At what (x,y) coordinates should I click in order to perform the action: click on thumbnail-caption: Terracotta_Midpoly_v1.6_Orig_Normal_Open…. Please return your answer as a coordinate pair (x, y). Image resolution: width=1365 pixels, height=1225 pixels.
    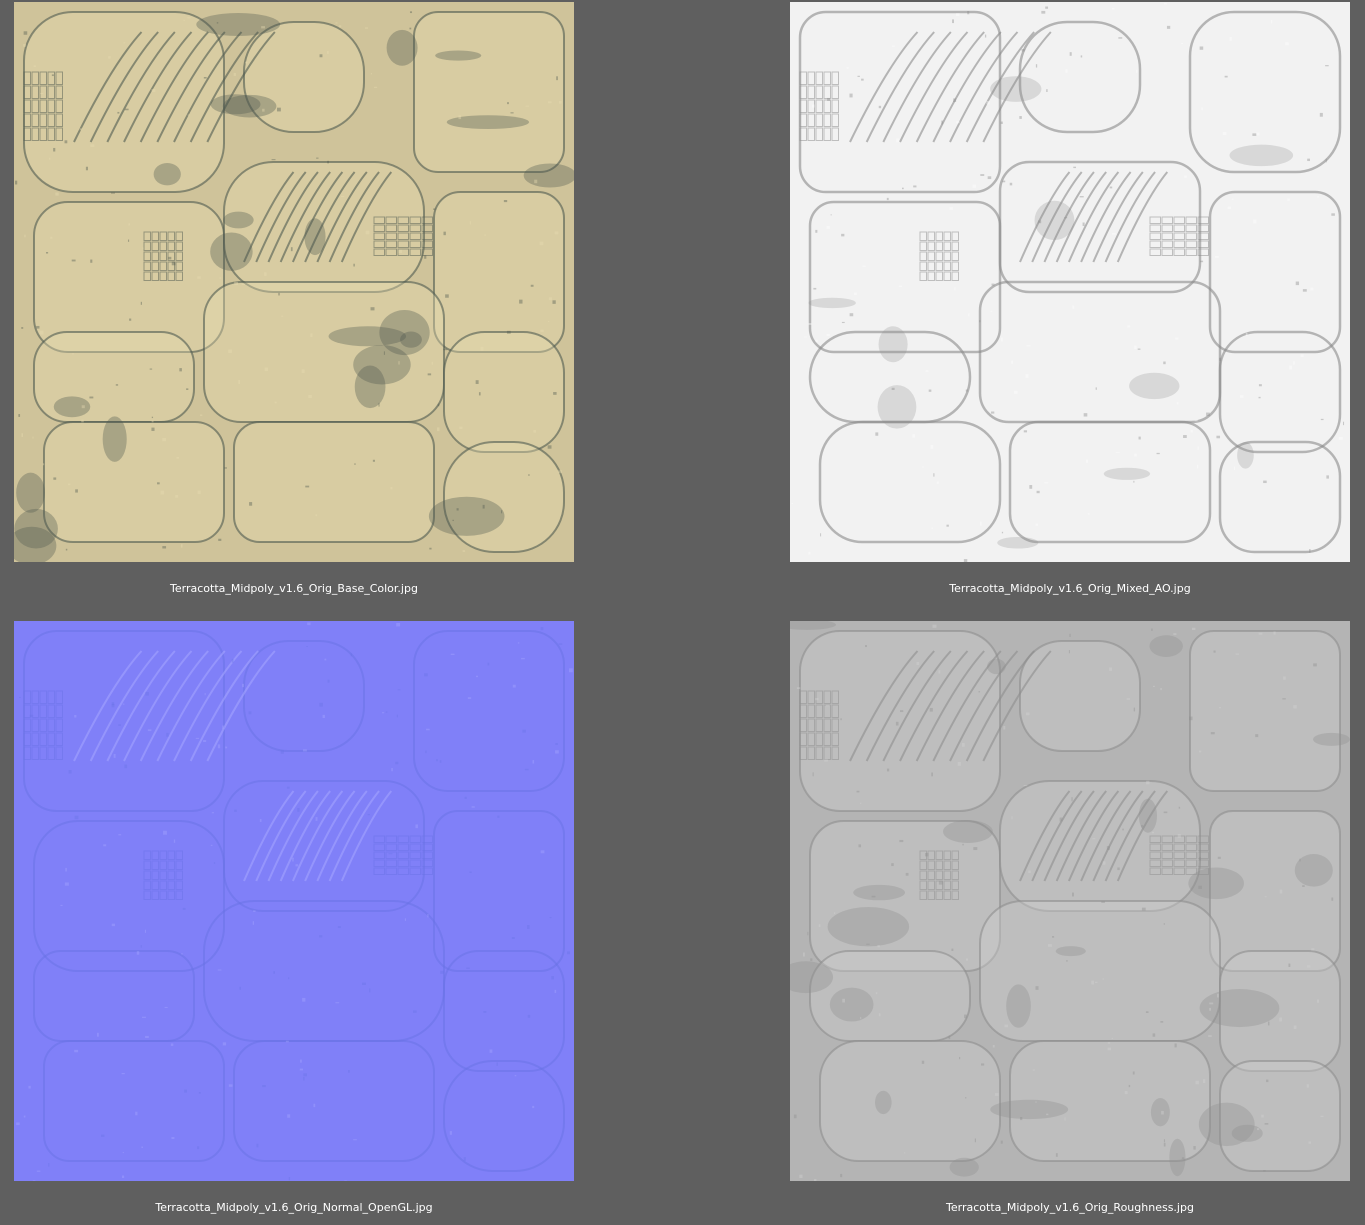
    Looking at the image, I should click on (294, 1208).